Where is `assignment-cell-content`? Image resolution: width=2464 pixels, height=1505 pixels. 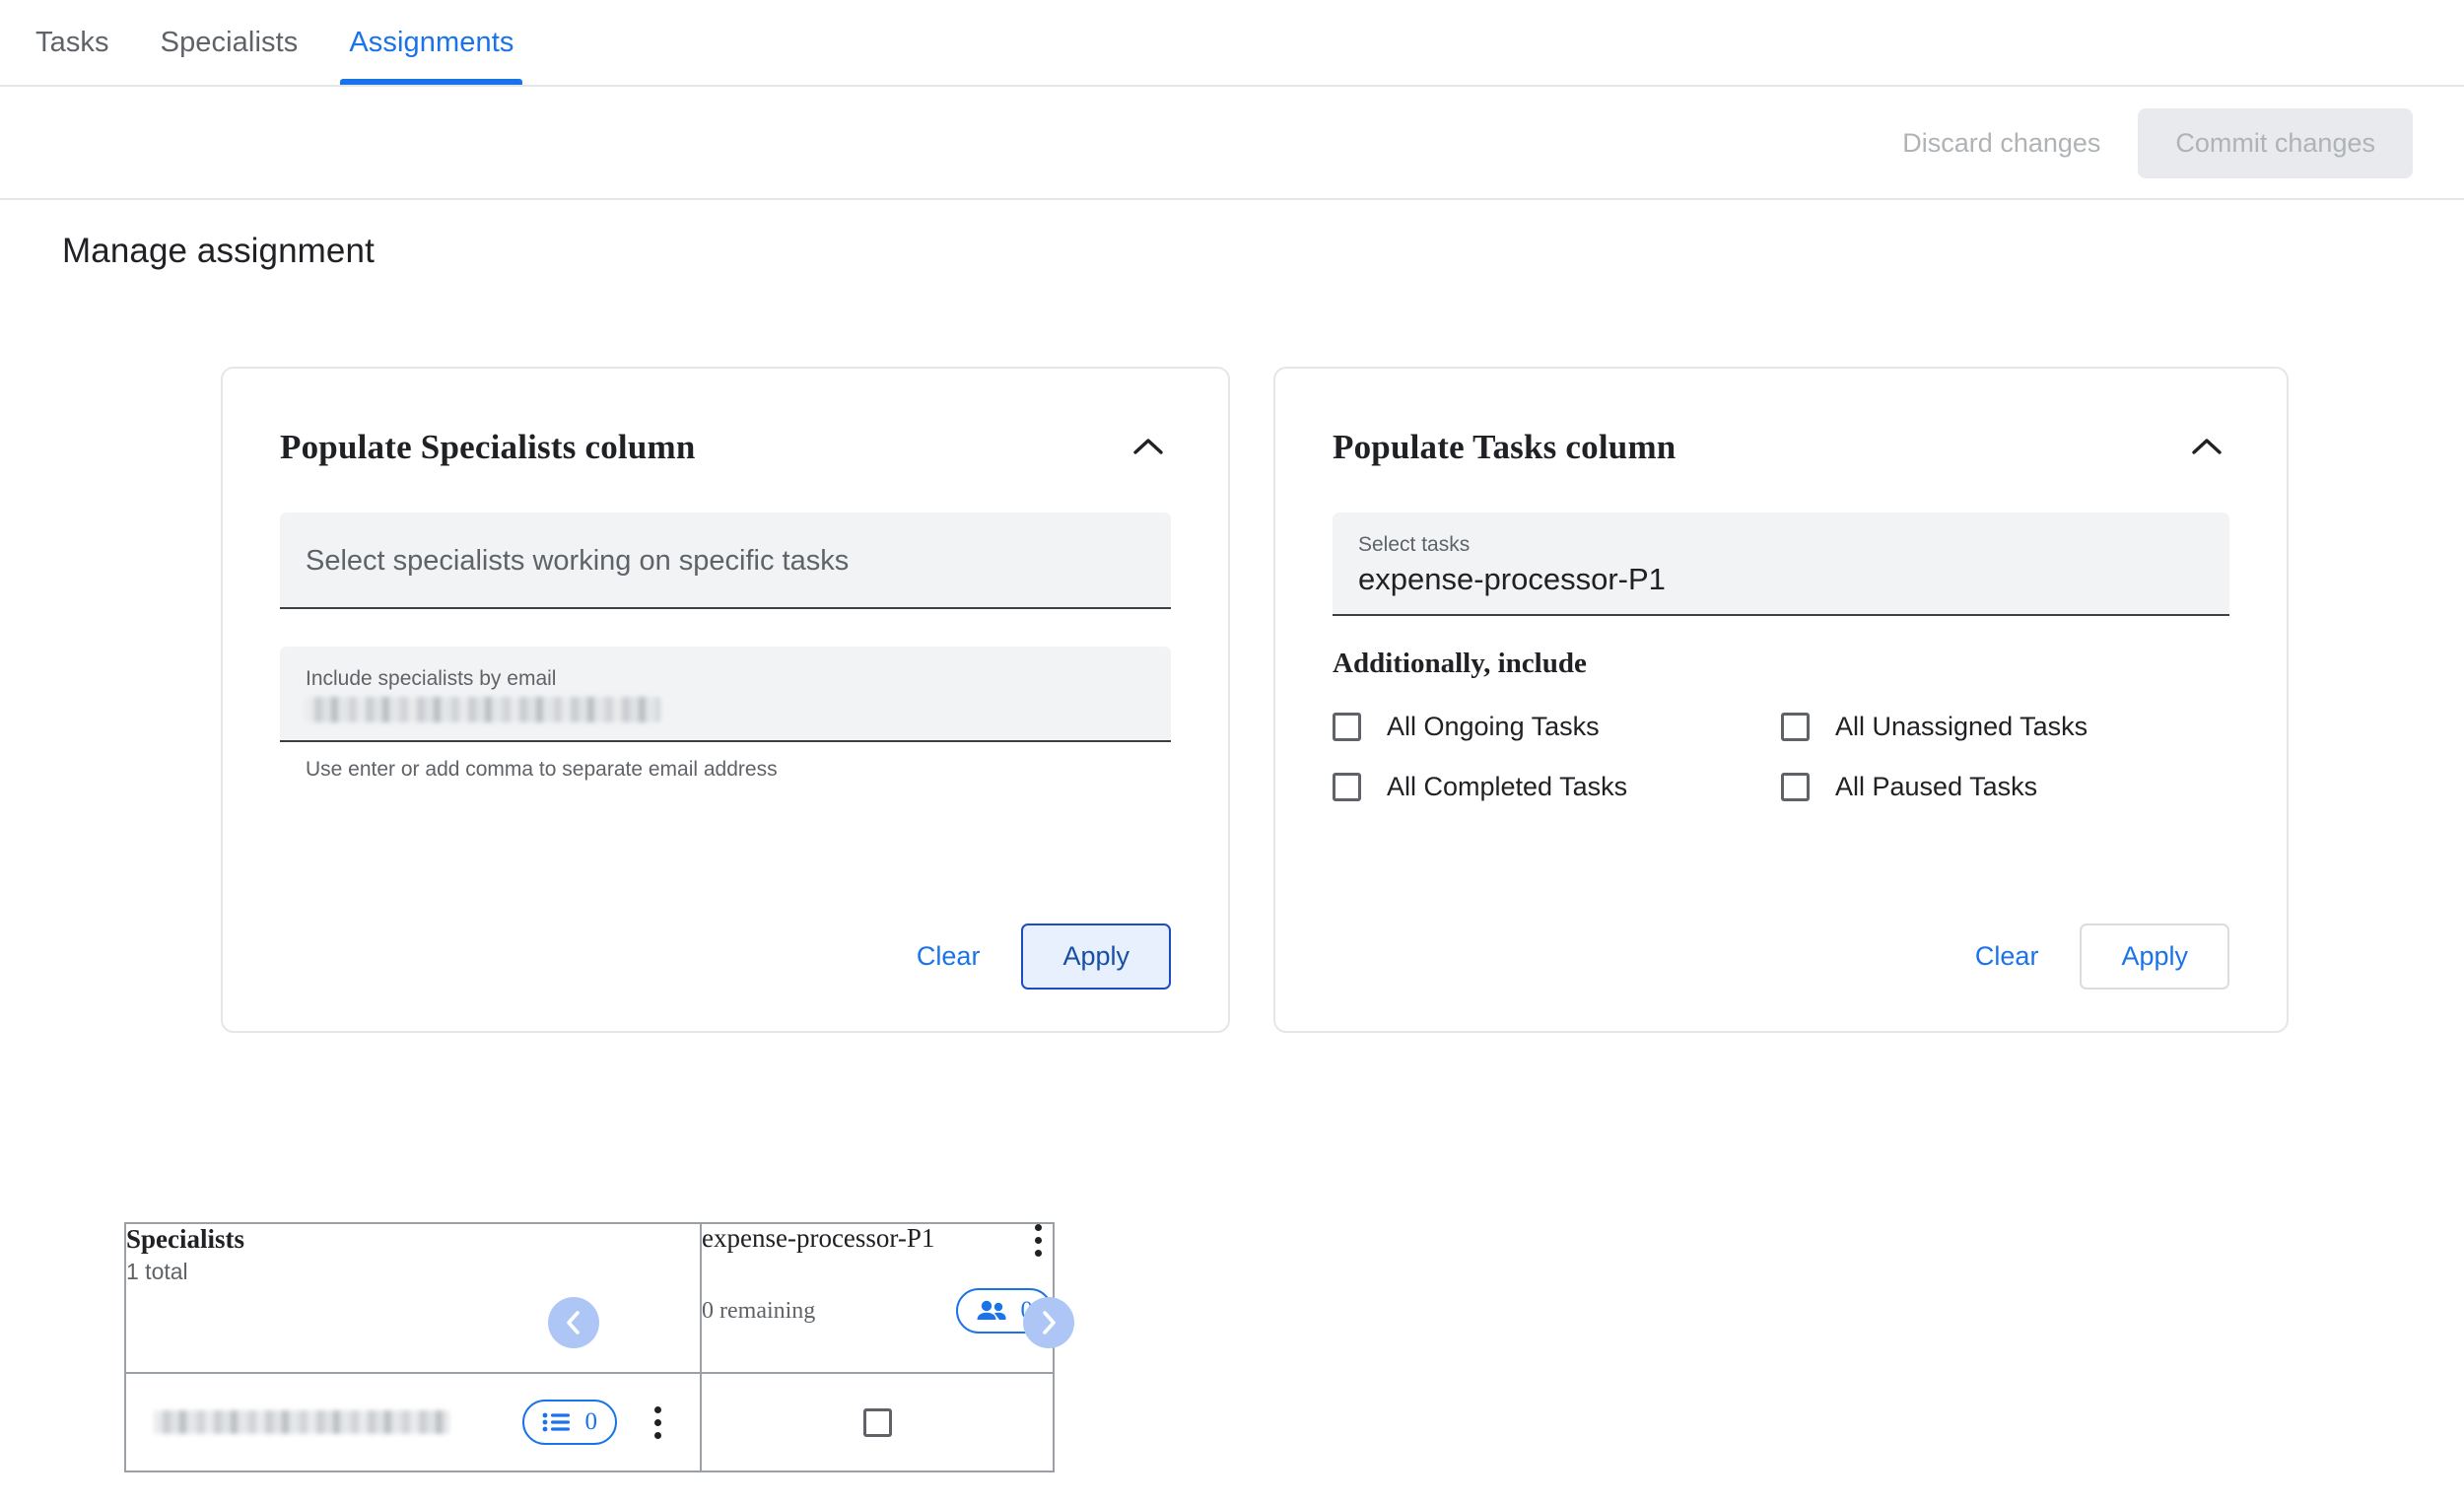 assignment-cell-content is located at coordinates (877, 1422).